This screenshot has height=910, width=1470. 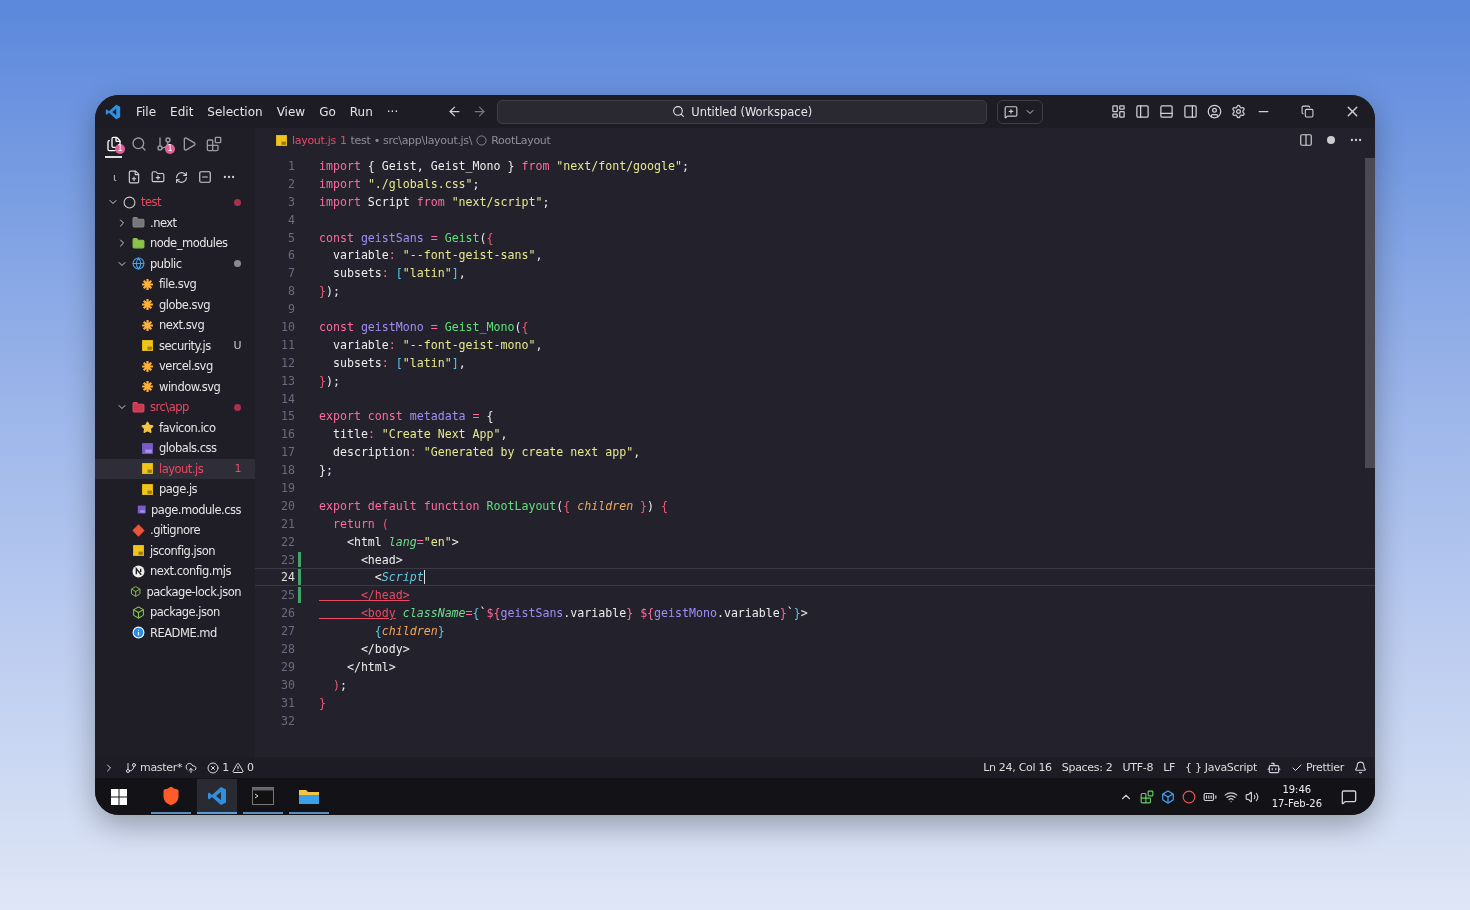 What do you see at coordinates (1191, 111) in the screenshot?
I see `panel-right-icon` at bounding box center [1191, 111].